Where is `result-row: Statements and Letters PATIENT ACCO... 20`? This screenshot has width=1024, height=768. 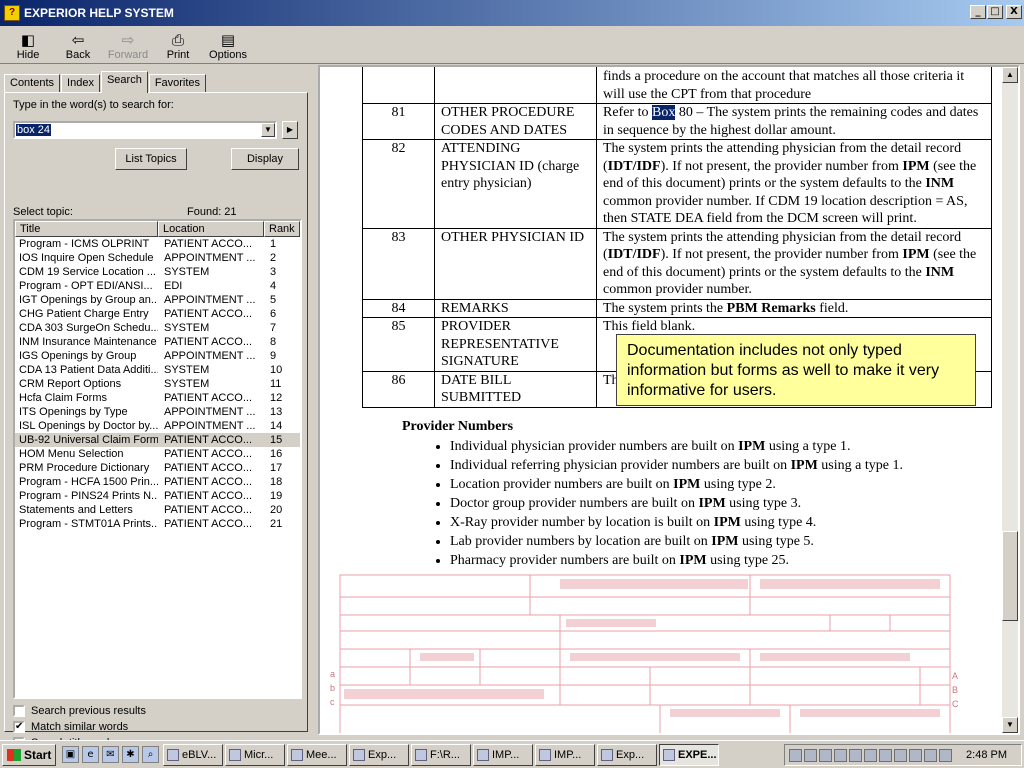 result-row: Statements and Letters PATIENT ACCO... 20 is located at coordinates (157, 510).